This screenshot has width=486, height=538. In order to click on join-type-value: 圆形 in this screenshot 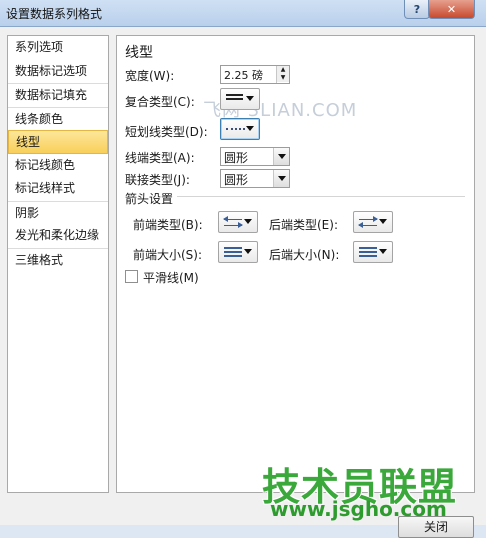, I will do `click(236, 180)`.